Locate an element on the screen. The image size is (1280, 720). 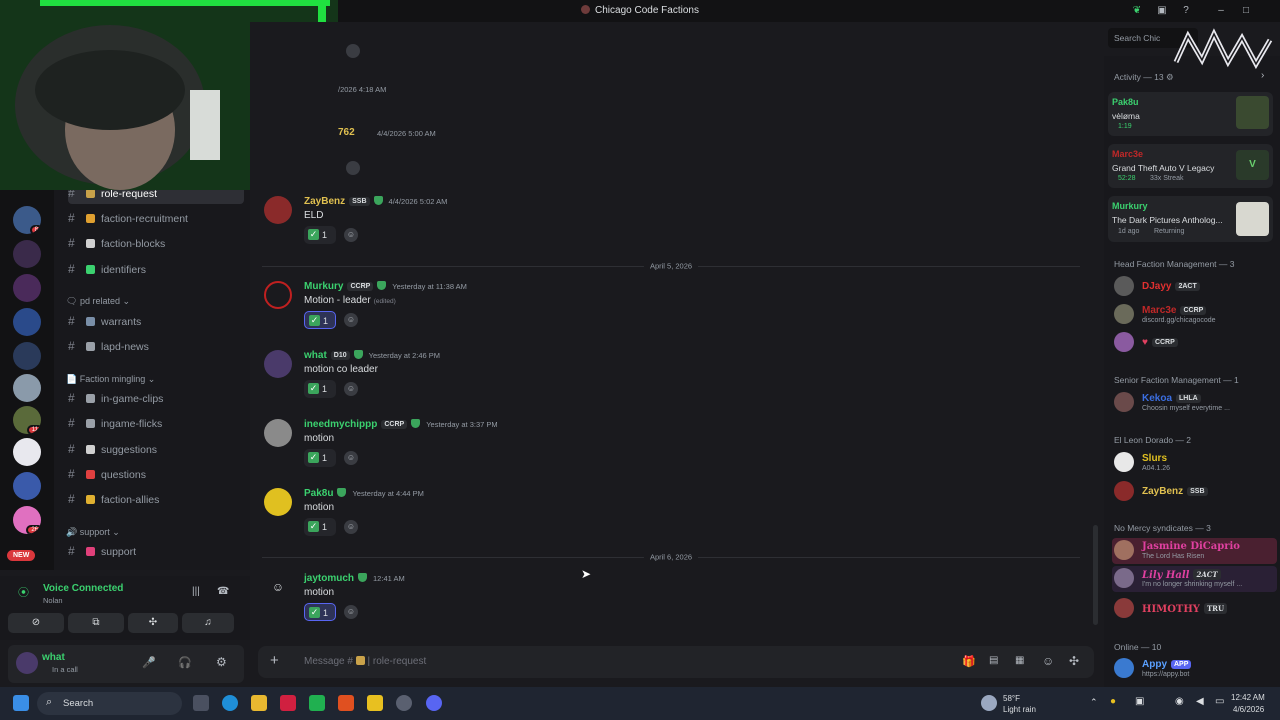
member-item: ZayBenz SSB is located at coordinates (1194, 492).